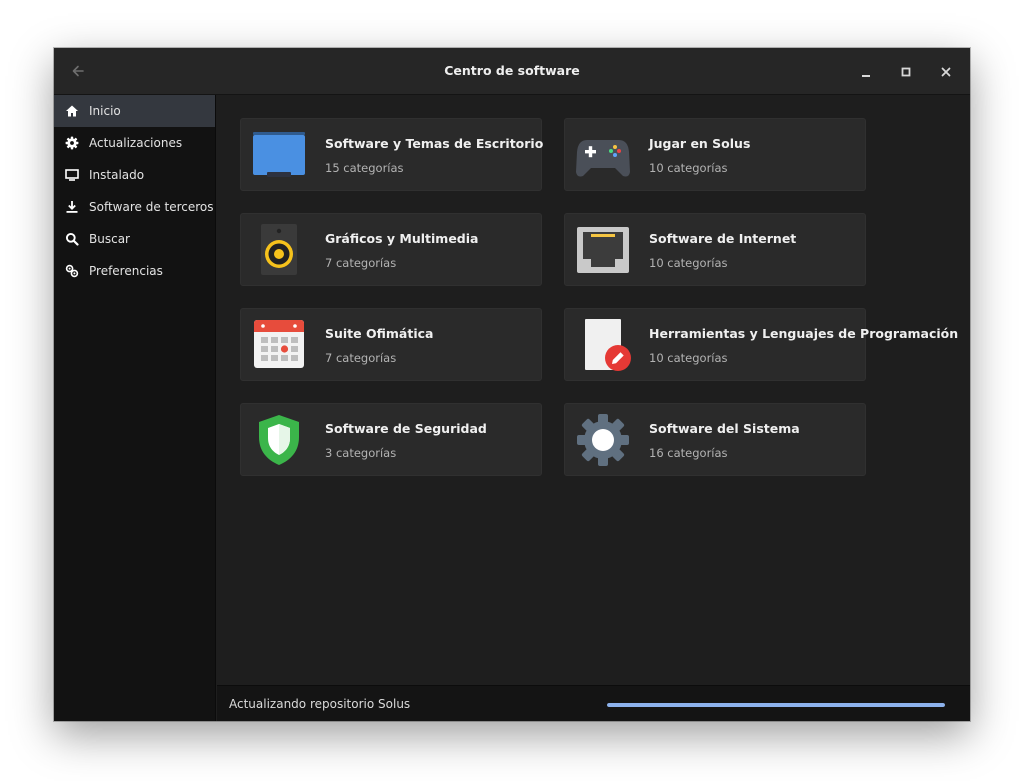 The height and width of the screenshot is (781, 1024). I want to click on sidebar-item-label: Software de terceros, so click(151, 207).